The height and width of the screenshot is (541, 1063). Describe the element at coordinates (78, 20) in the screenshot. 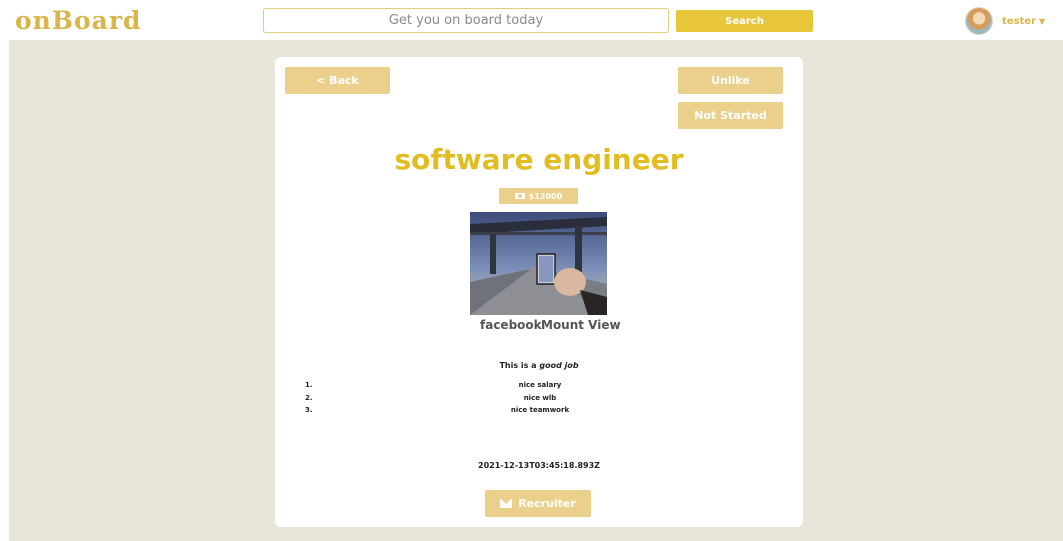

I see `logo: onBoard` at that location.